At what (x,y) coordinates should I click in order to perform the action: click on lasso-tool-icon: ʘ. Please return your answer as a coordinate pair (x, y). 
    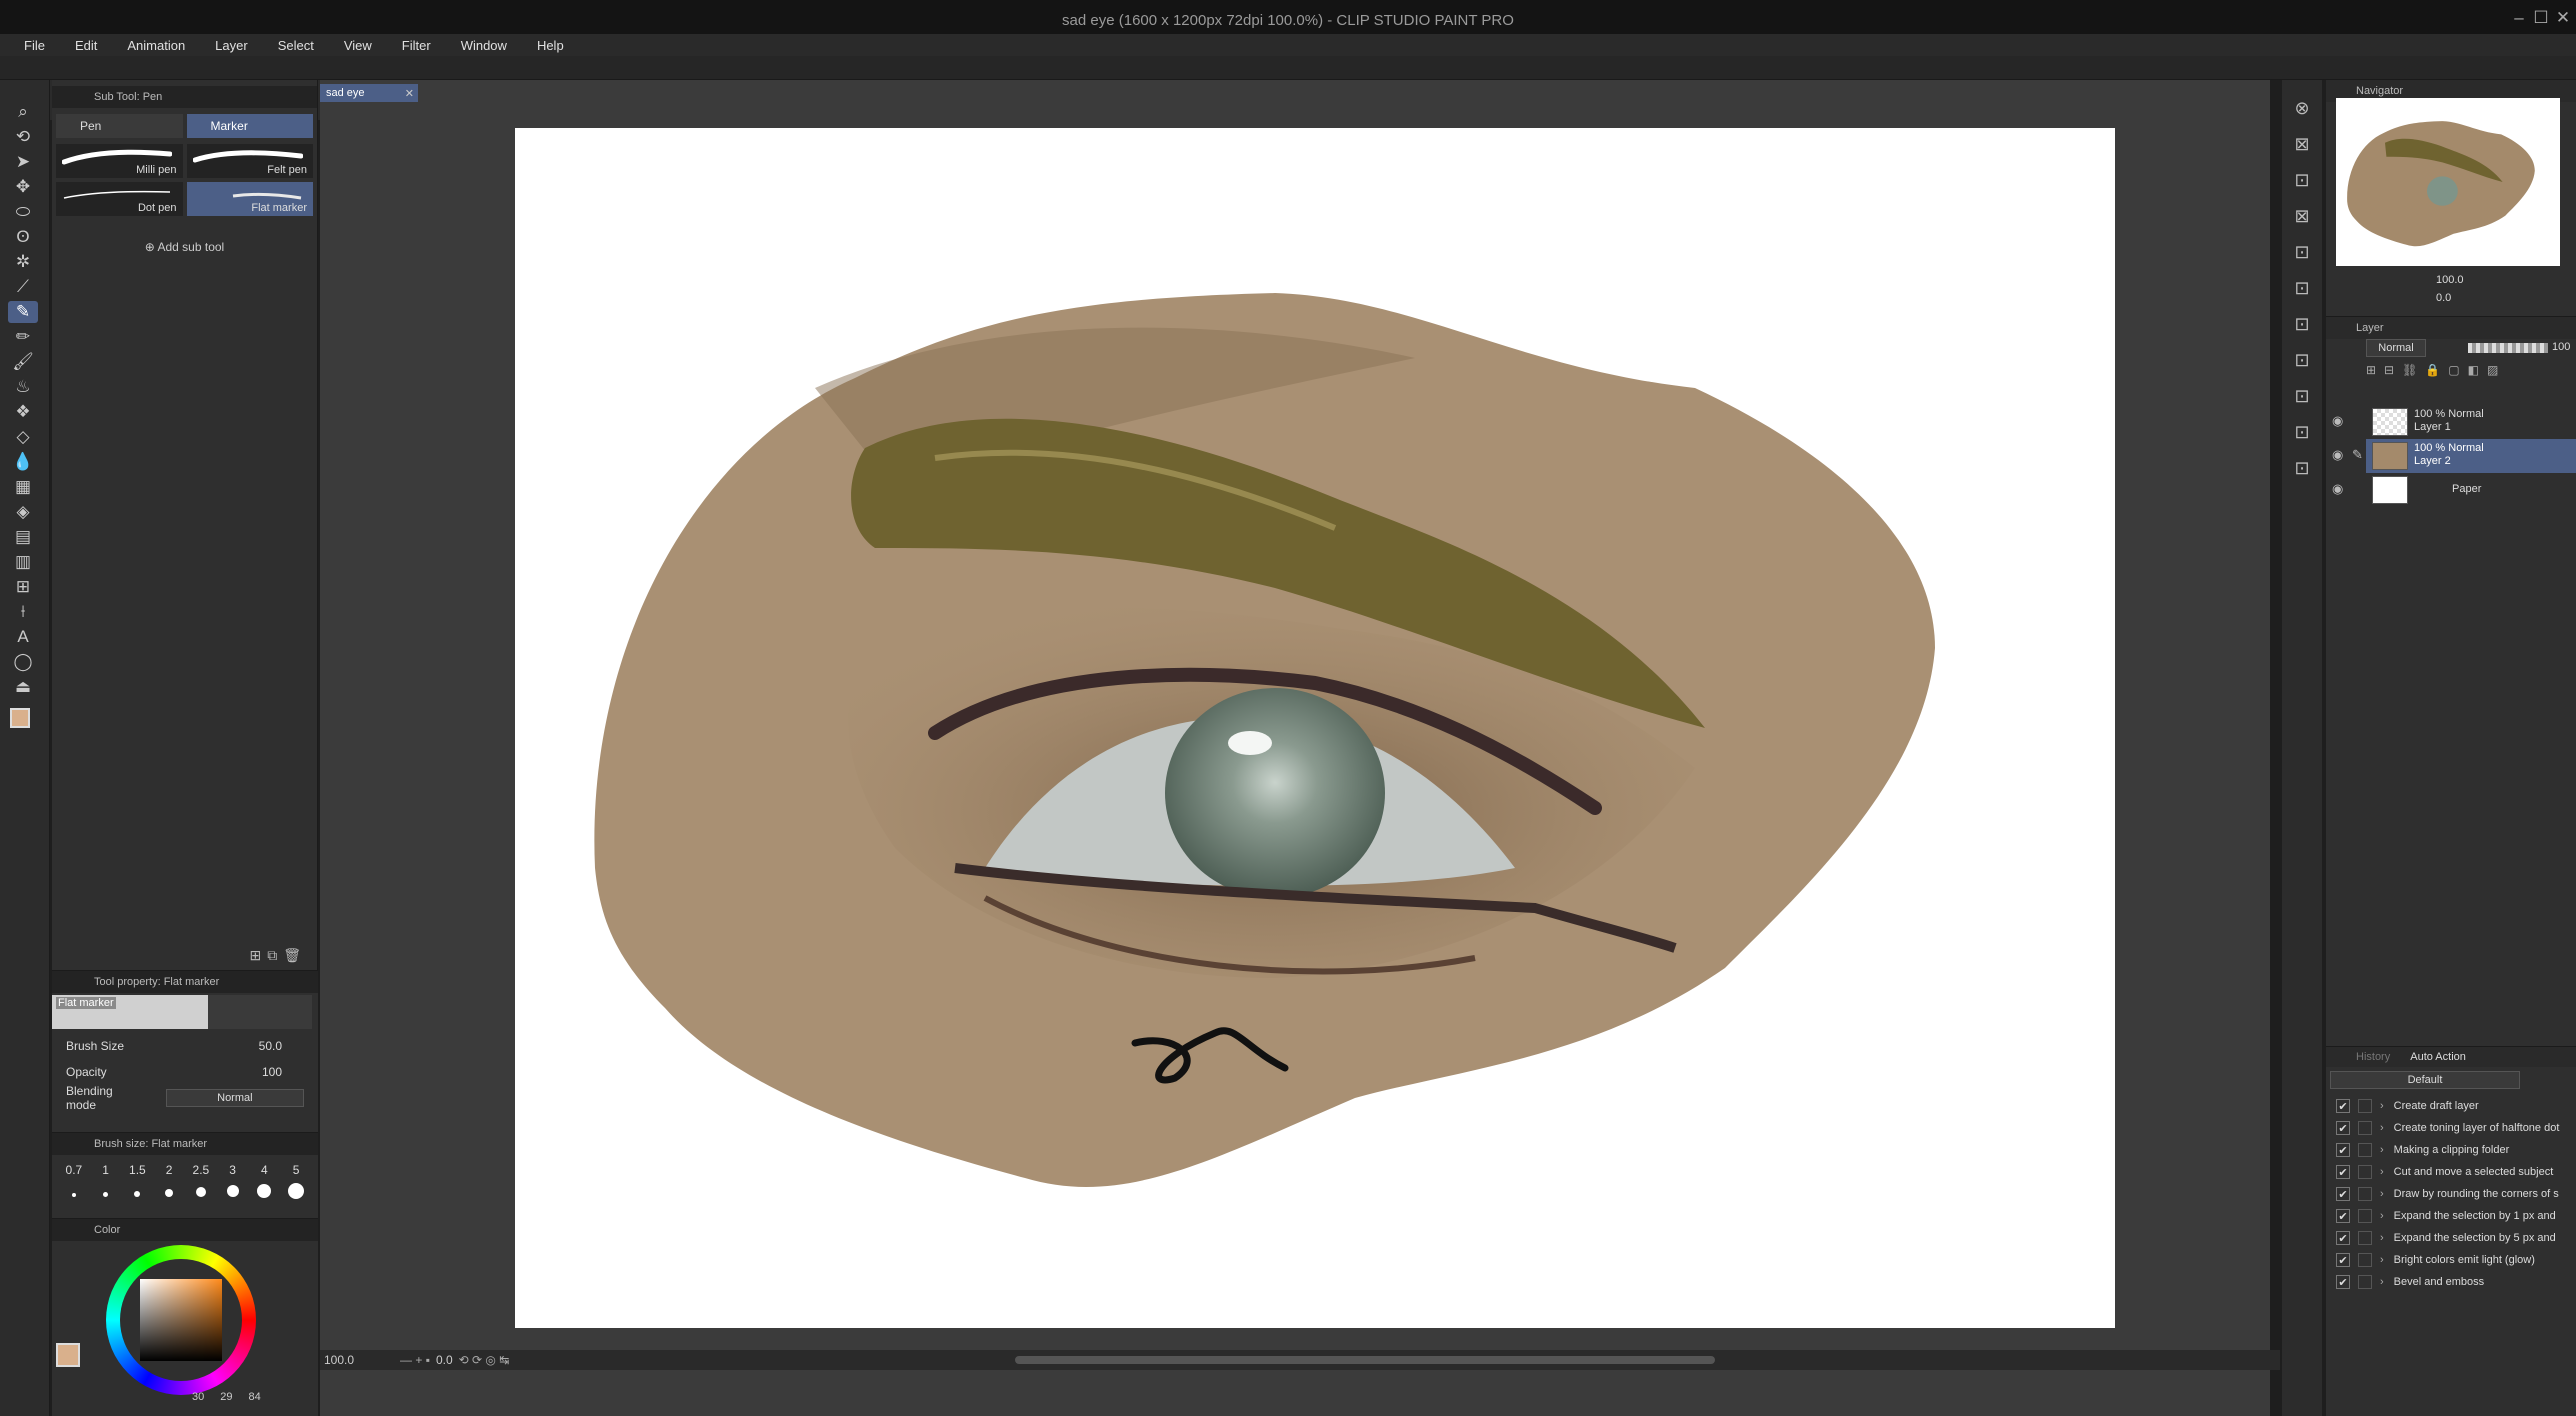
    Looking at the image, I should click on (23, 237).